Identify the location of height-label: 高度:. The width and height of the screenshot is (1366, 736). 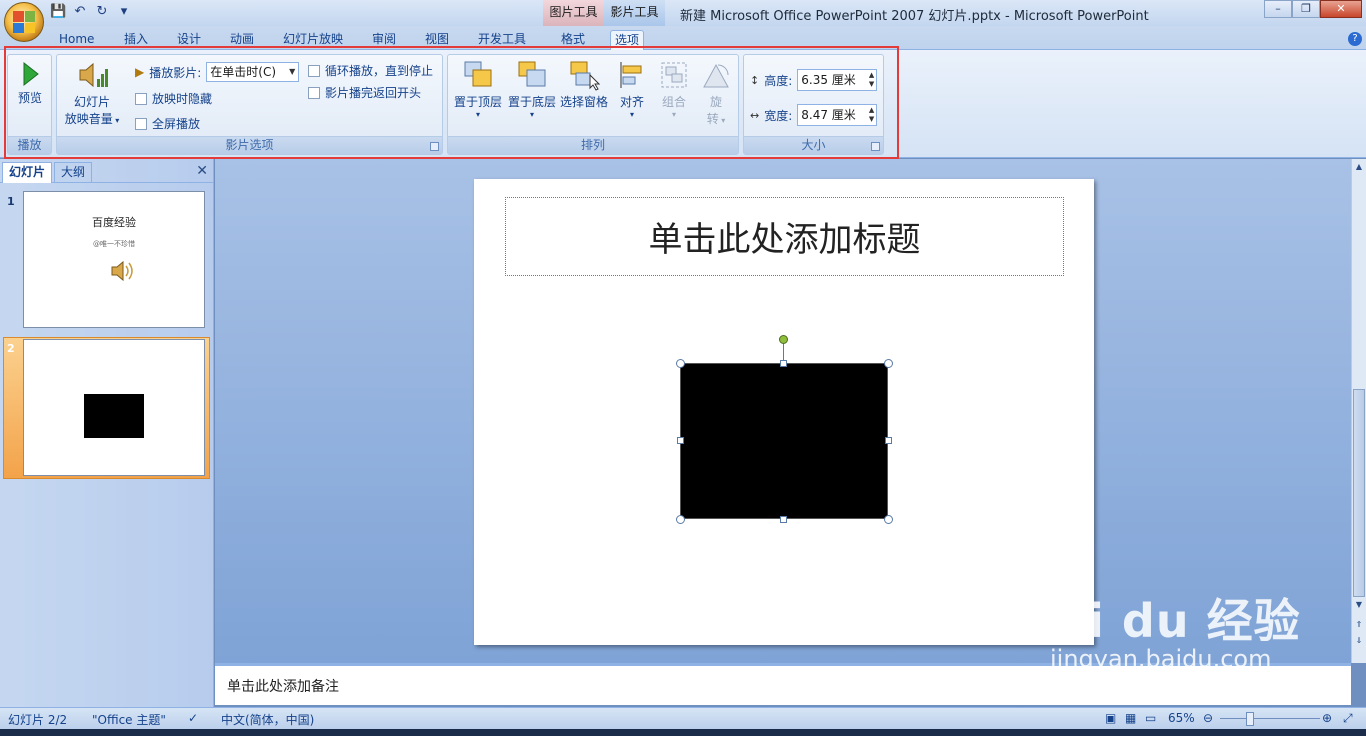
(778, 80).